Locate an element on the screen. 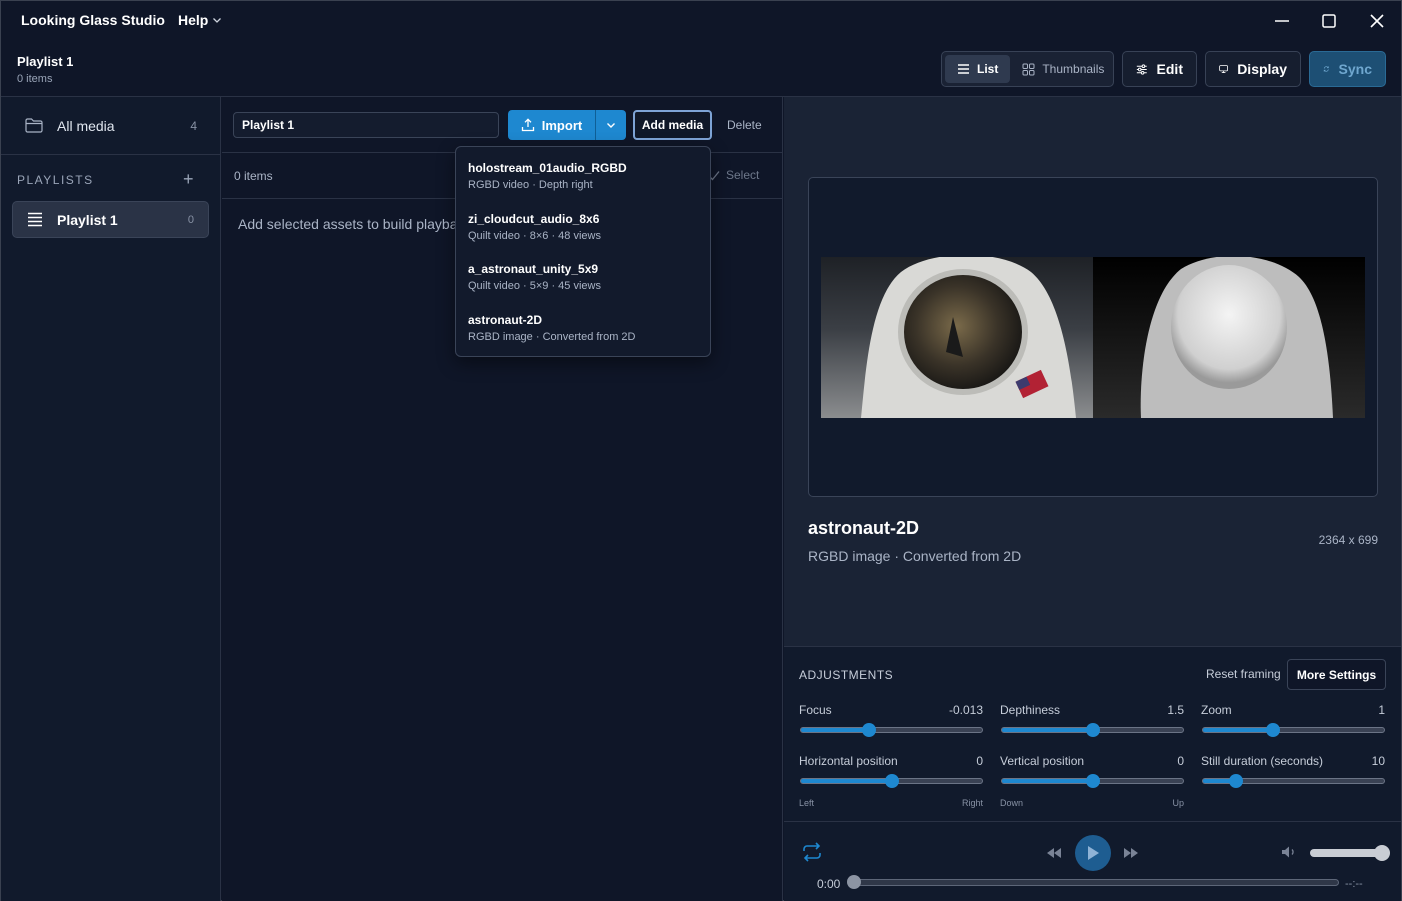 The width and height of the screenshot is (1402, 901). display-button-label: Display is located at coordinates (1262, 69).